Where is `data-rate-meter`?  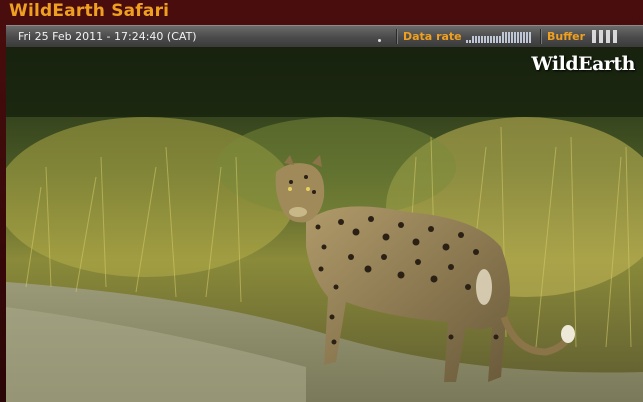
data-rate-meter is located at coordinates (500, 37).